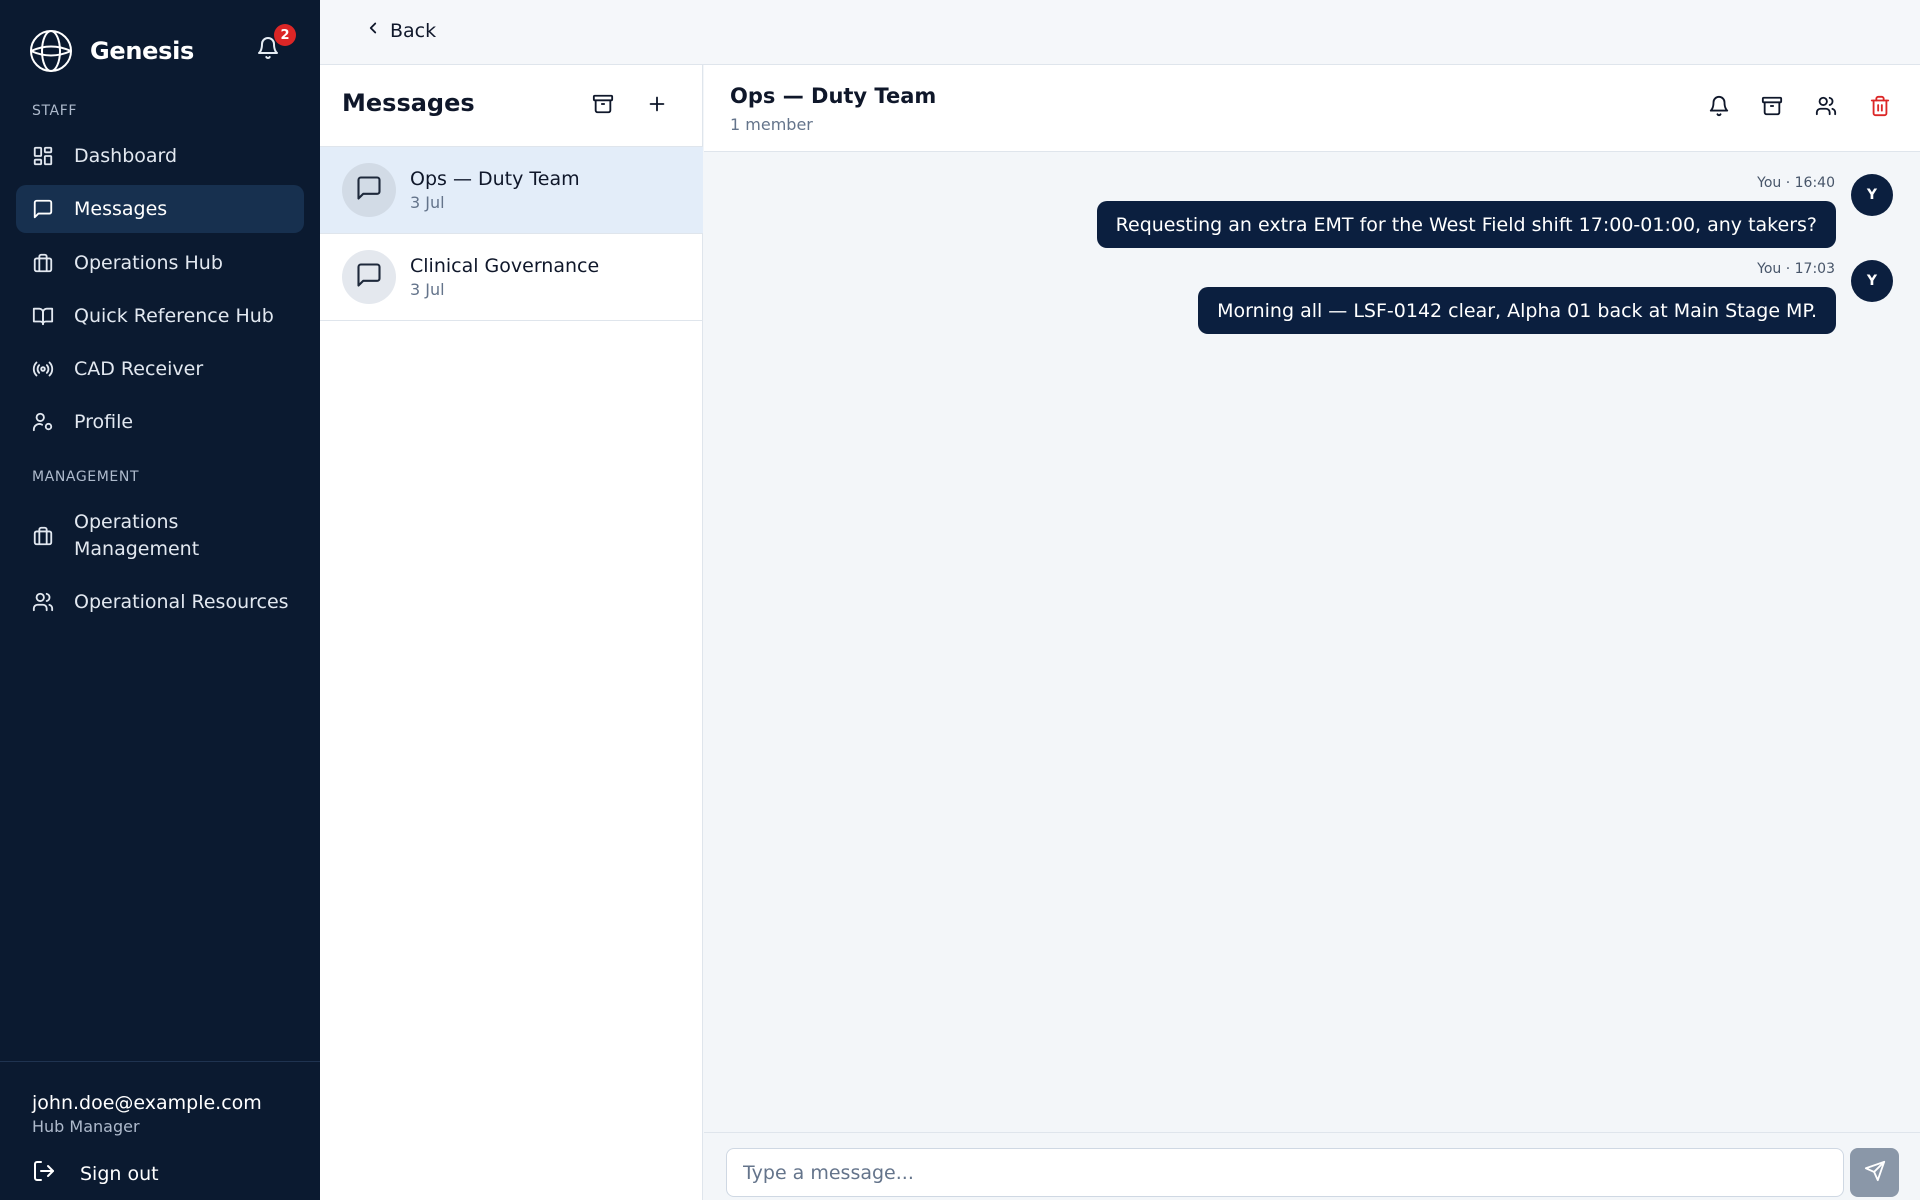  I want to click on members-button, so click(1826, 108).